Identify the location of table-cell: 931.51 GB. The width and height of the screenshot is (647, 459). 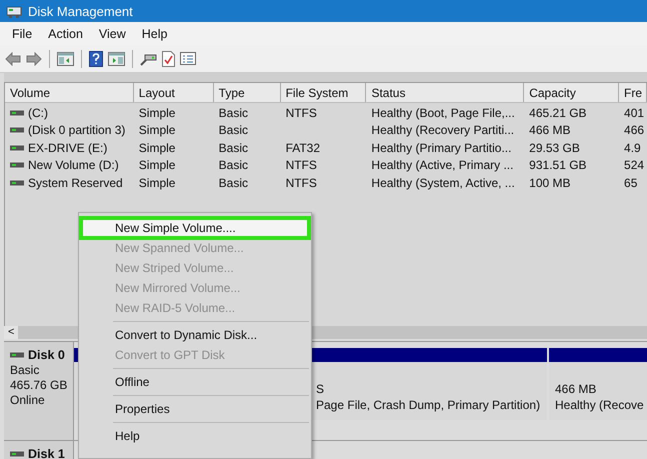
(558, 165).